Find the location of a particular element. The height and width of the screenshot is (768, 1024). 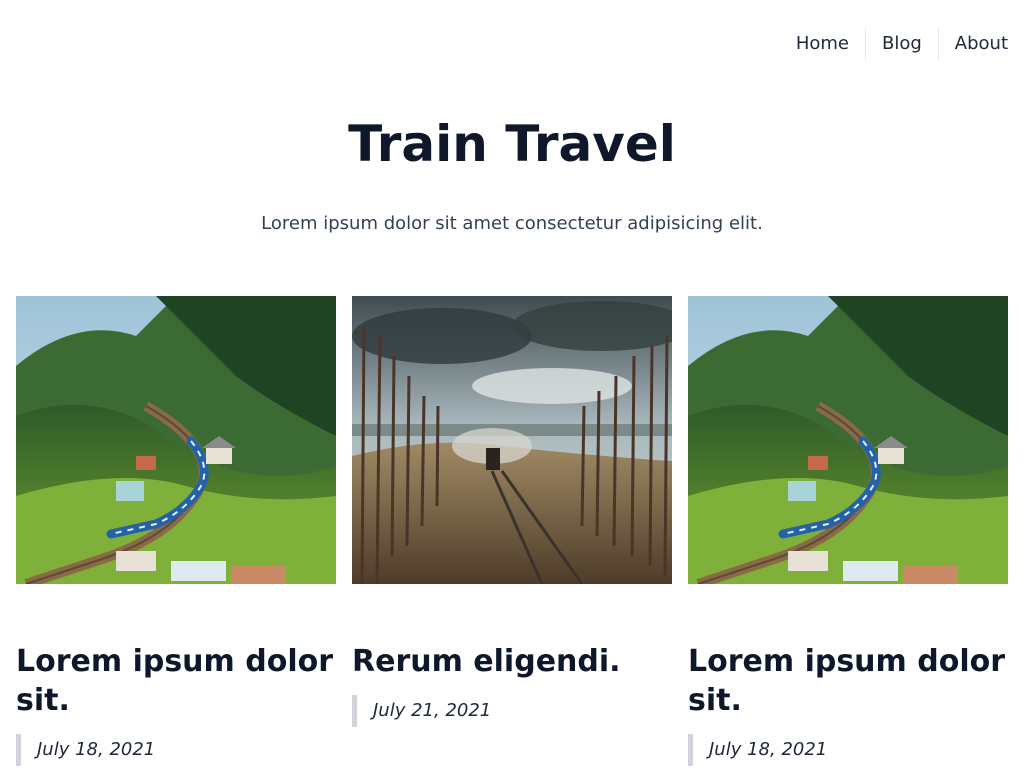

steam-train-in-forest-image is located at coordinates (512, 440).